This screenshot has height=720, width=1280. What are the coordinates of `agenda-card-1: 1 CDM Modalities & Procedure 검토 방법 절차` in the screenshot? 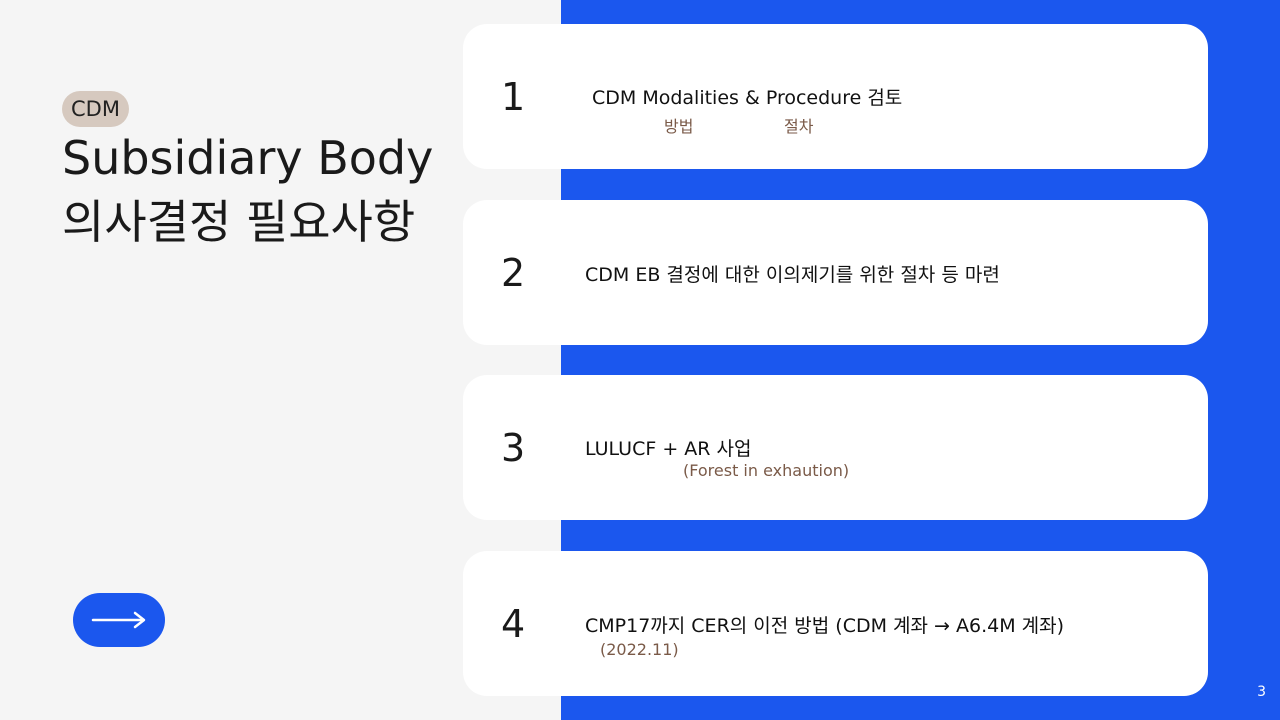 It's located at (835, 96).